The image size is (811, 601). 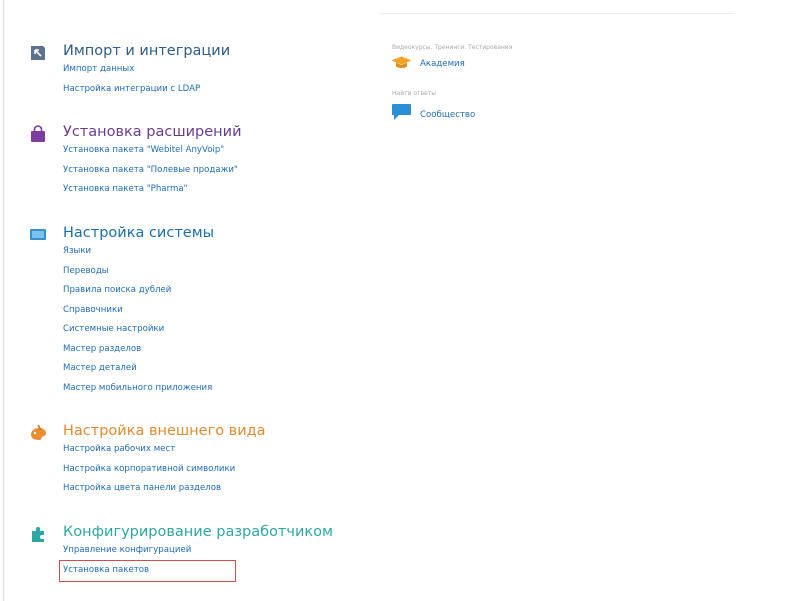 I want to click on link-import-data: Импорт данных, so click(x=131, y=75).